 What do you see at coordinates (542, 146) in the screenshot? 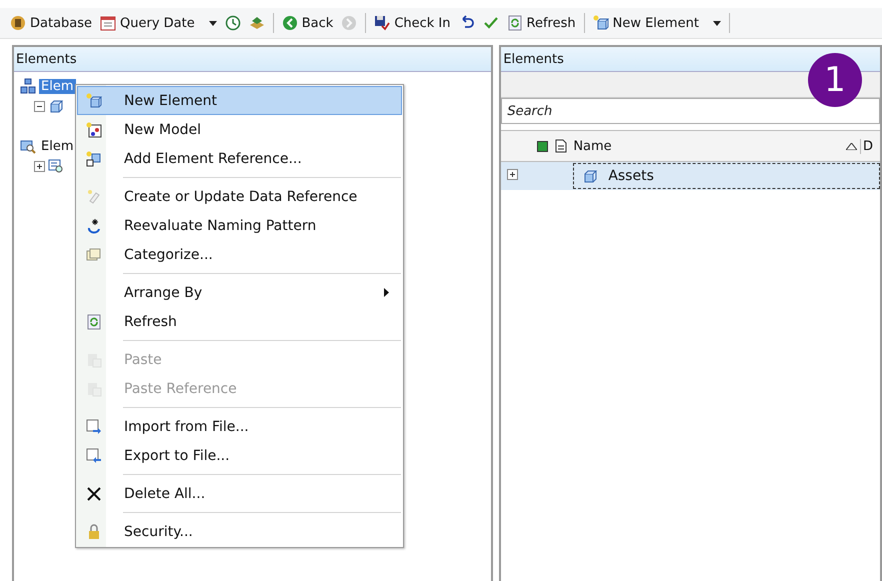
I see `filter-icon` at bounding box center [542, 146].